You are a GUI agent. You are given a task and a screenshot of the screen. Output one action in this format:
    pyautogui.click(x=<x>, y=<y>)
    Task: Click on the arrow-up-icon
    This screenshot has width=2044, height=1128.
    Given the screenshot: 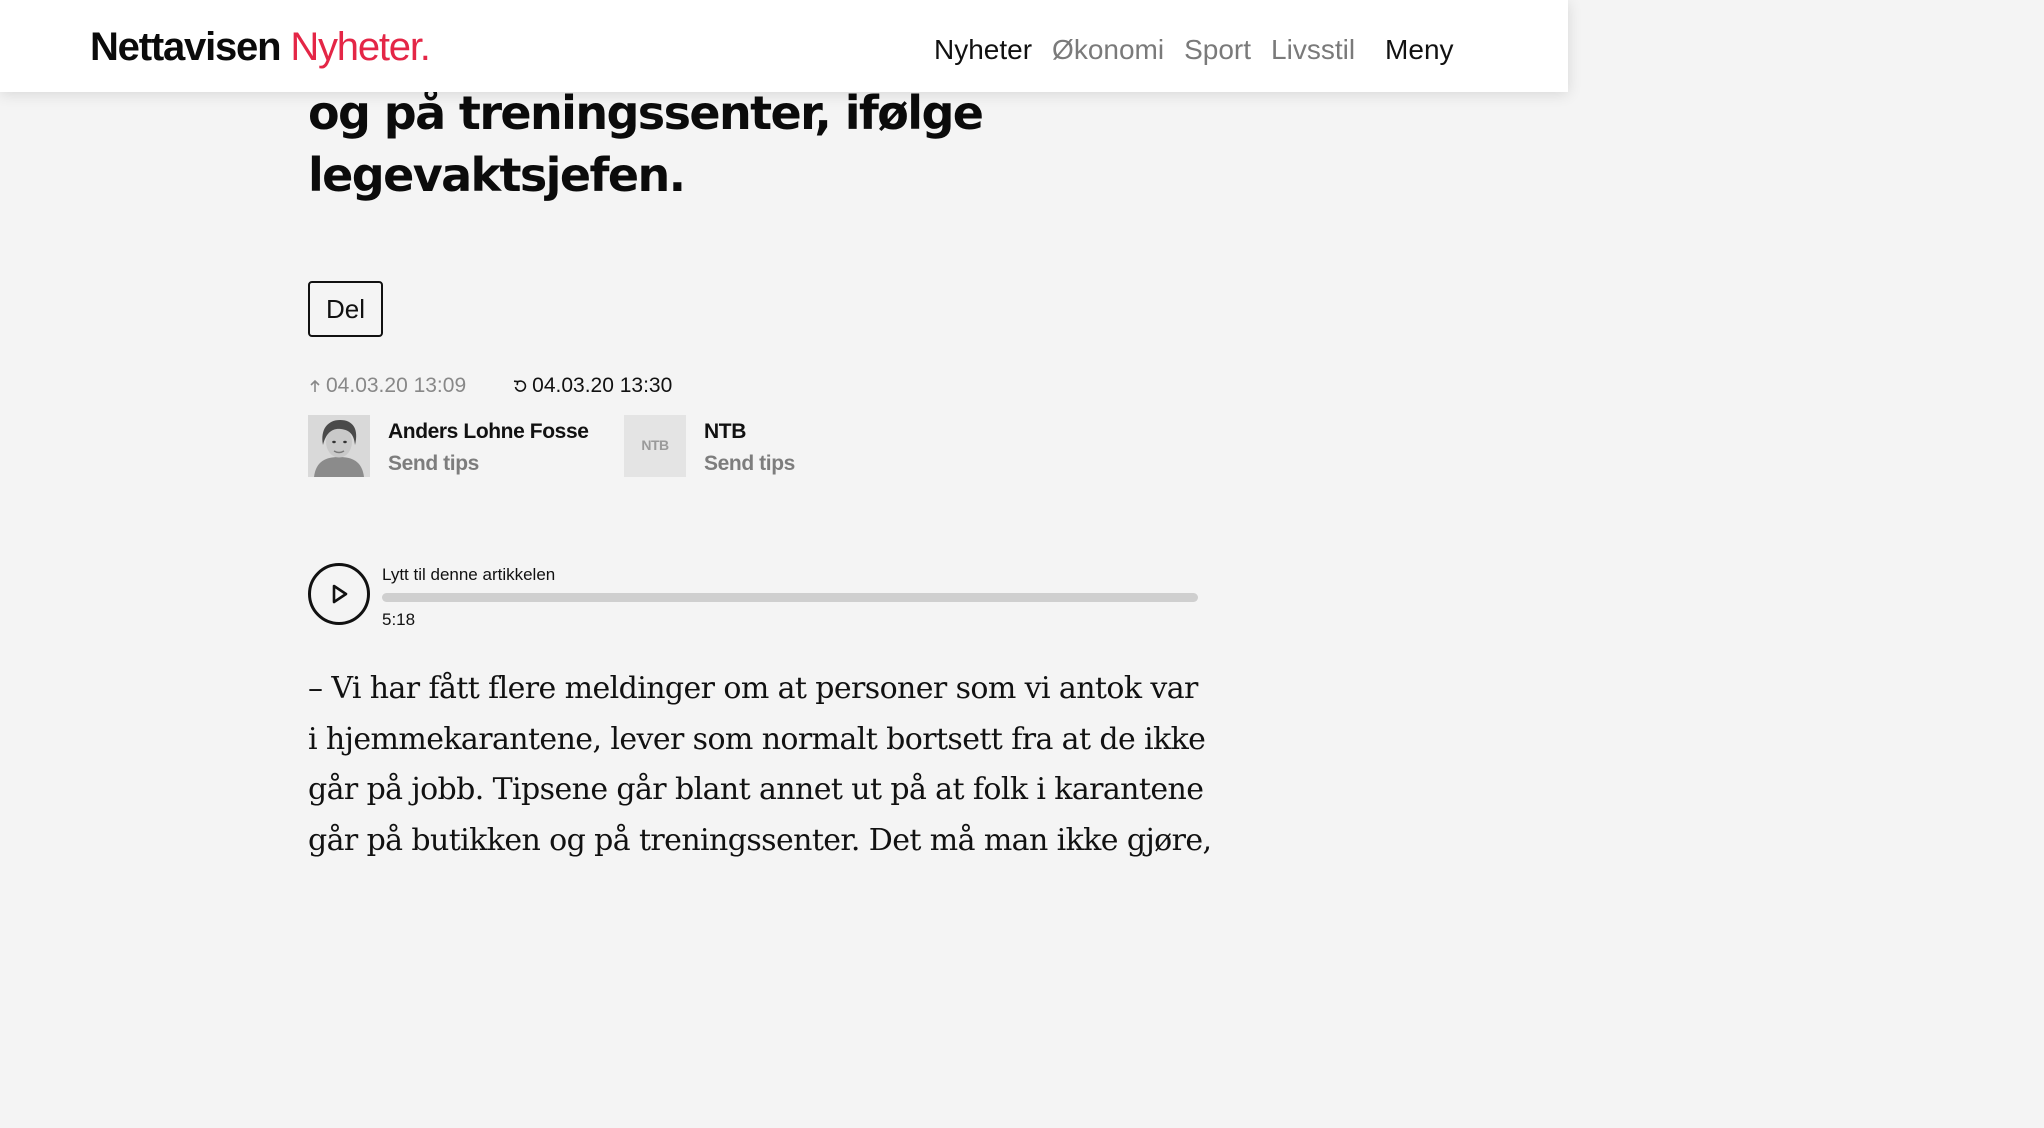 What is the action you would take?
    pyautogui.click(x=315, y=386)
    